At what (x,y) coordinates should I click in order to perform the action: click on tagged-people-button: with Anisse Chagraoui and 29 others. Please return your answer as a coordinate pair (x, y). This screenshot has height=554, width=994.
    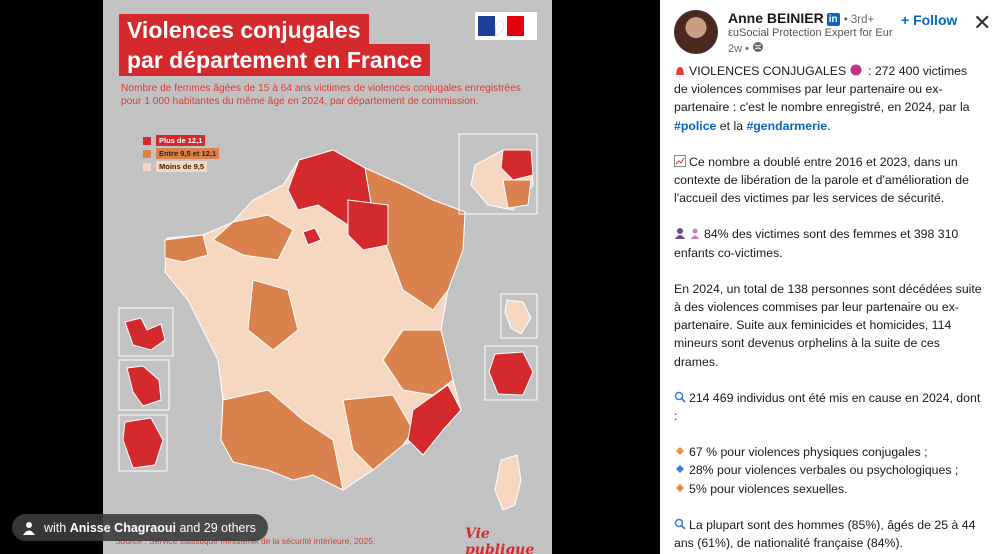
    Looking at the image, I should click on (140, 527).